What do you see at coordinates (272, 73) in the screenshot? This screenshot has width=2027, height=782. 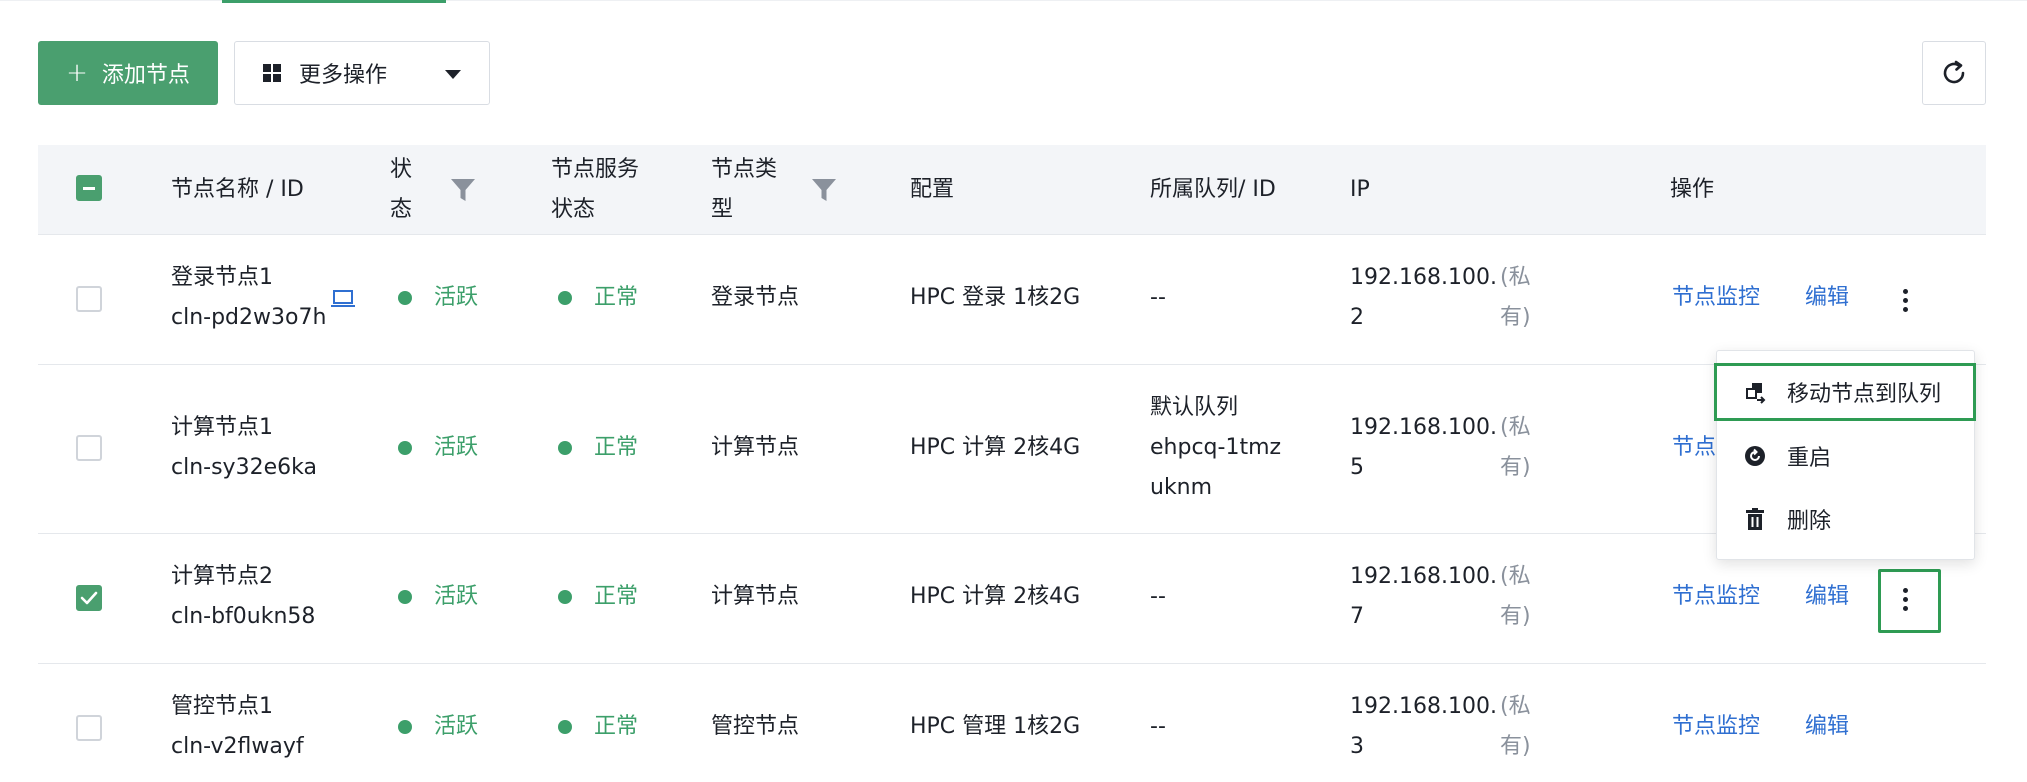 I see `grid-icon` at bounding box center [272, 73].